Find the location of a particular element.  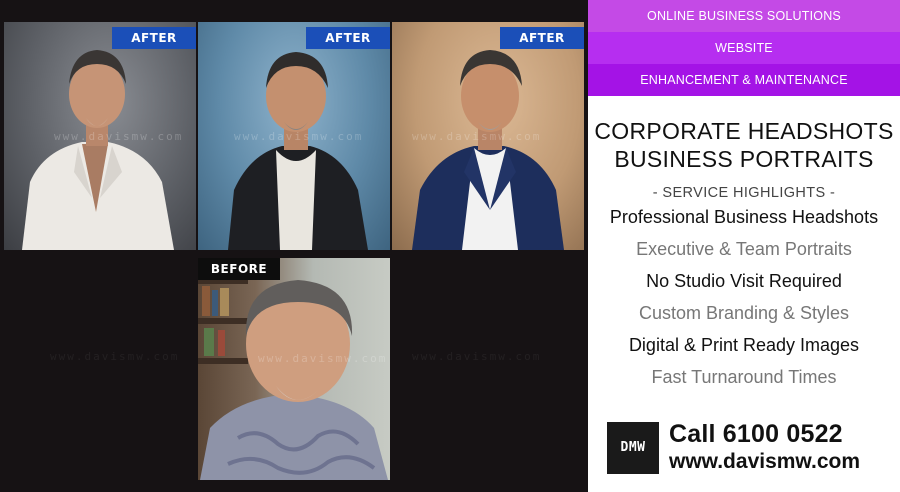

before-photo: BEFORE www.davismw.com is located at coordinates (294, 369).